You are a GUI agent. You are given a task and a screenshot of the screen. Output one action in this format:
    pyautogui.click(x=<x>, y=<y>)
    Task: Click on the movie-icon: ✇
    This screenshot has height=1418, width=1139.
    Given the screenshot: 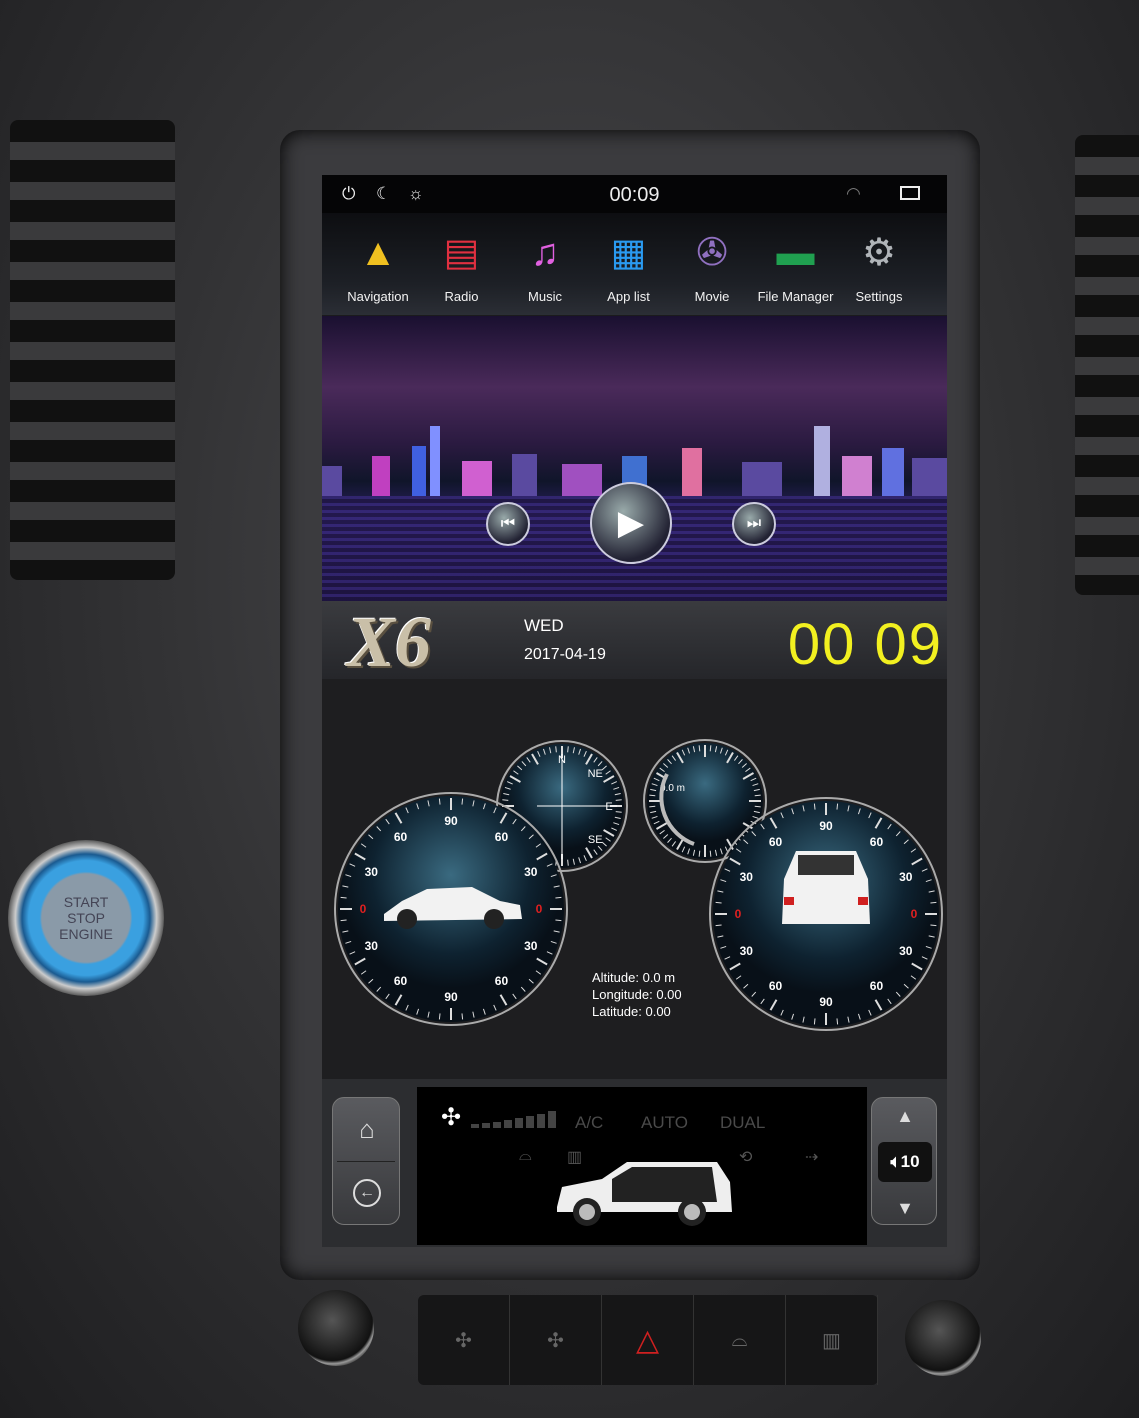 What is the action you would take?
    pyautogui.click(x=712, y=253)
    